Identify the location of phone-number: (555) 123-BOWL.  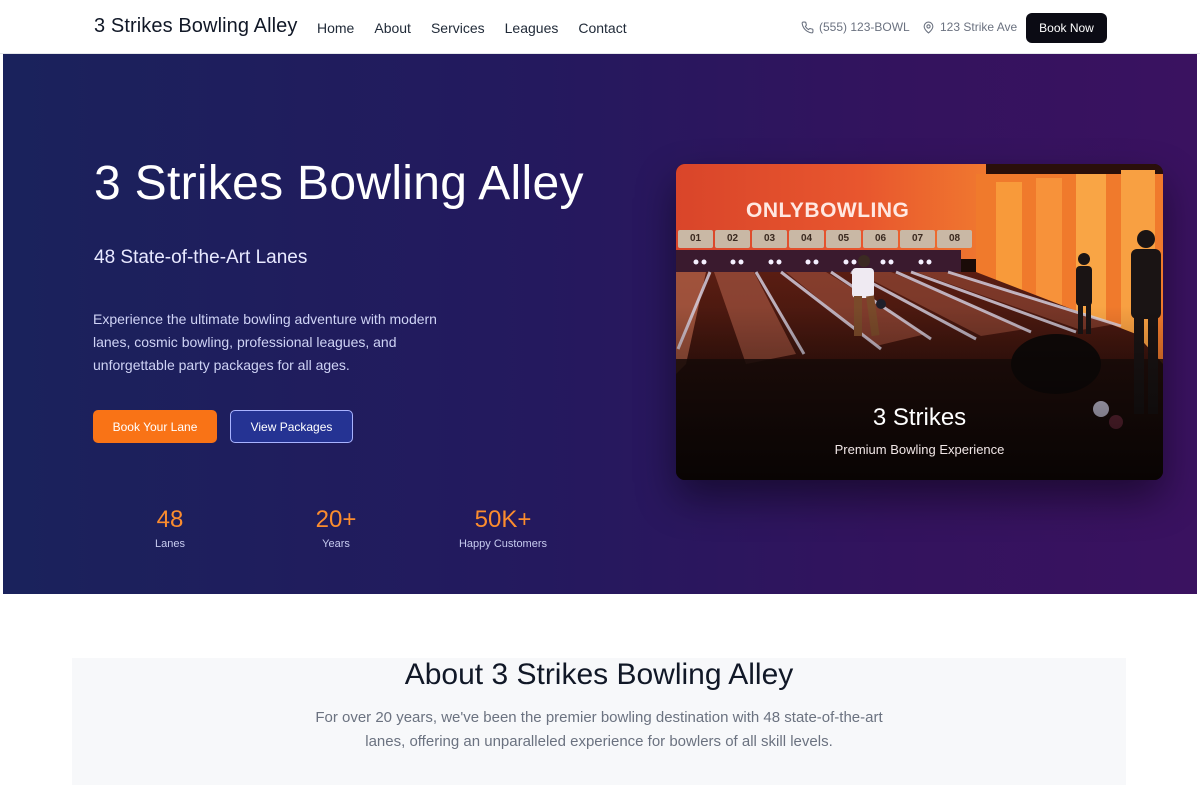
(864, 27).